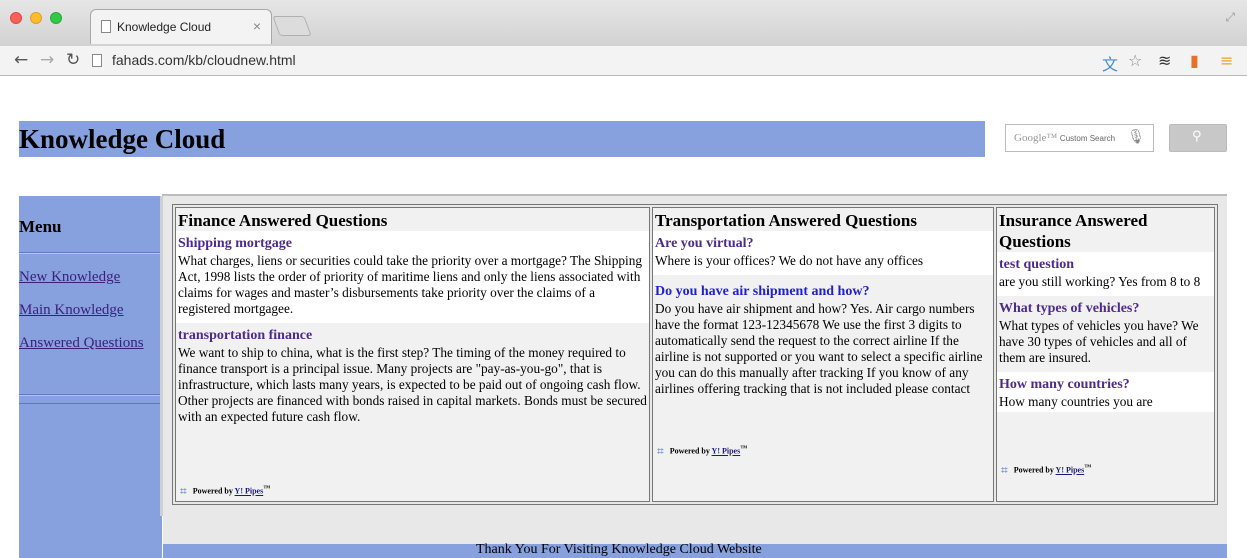 The width and height of the screenshot is (1247, 558). Describe the element at coordinates (823, 244) in the screenshot. I see `item-title: Are you virtual?` at that location.